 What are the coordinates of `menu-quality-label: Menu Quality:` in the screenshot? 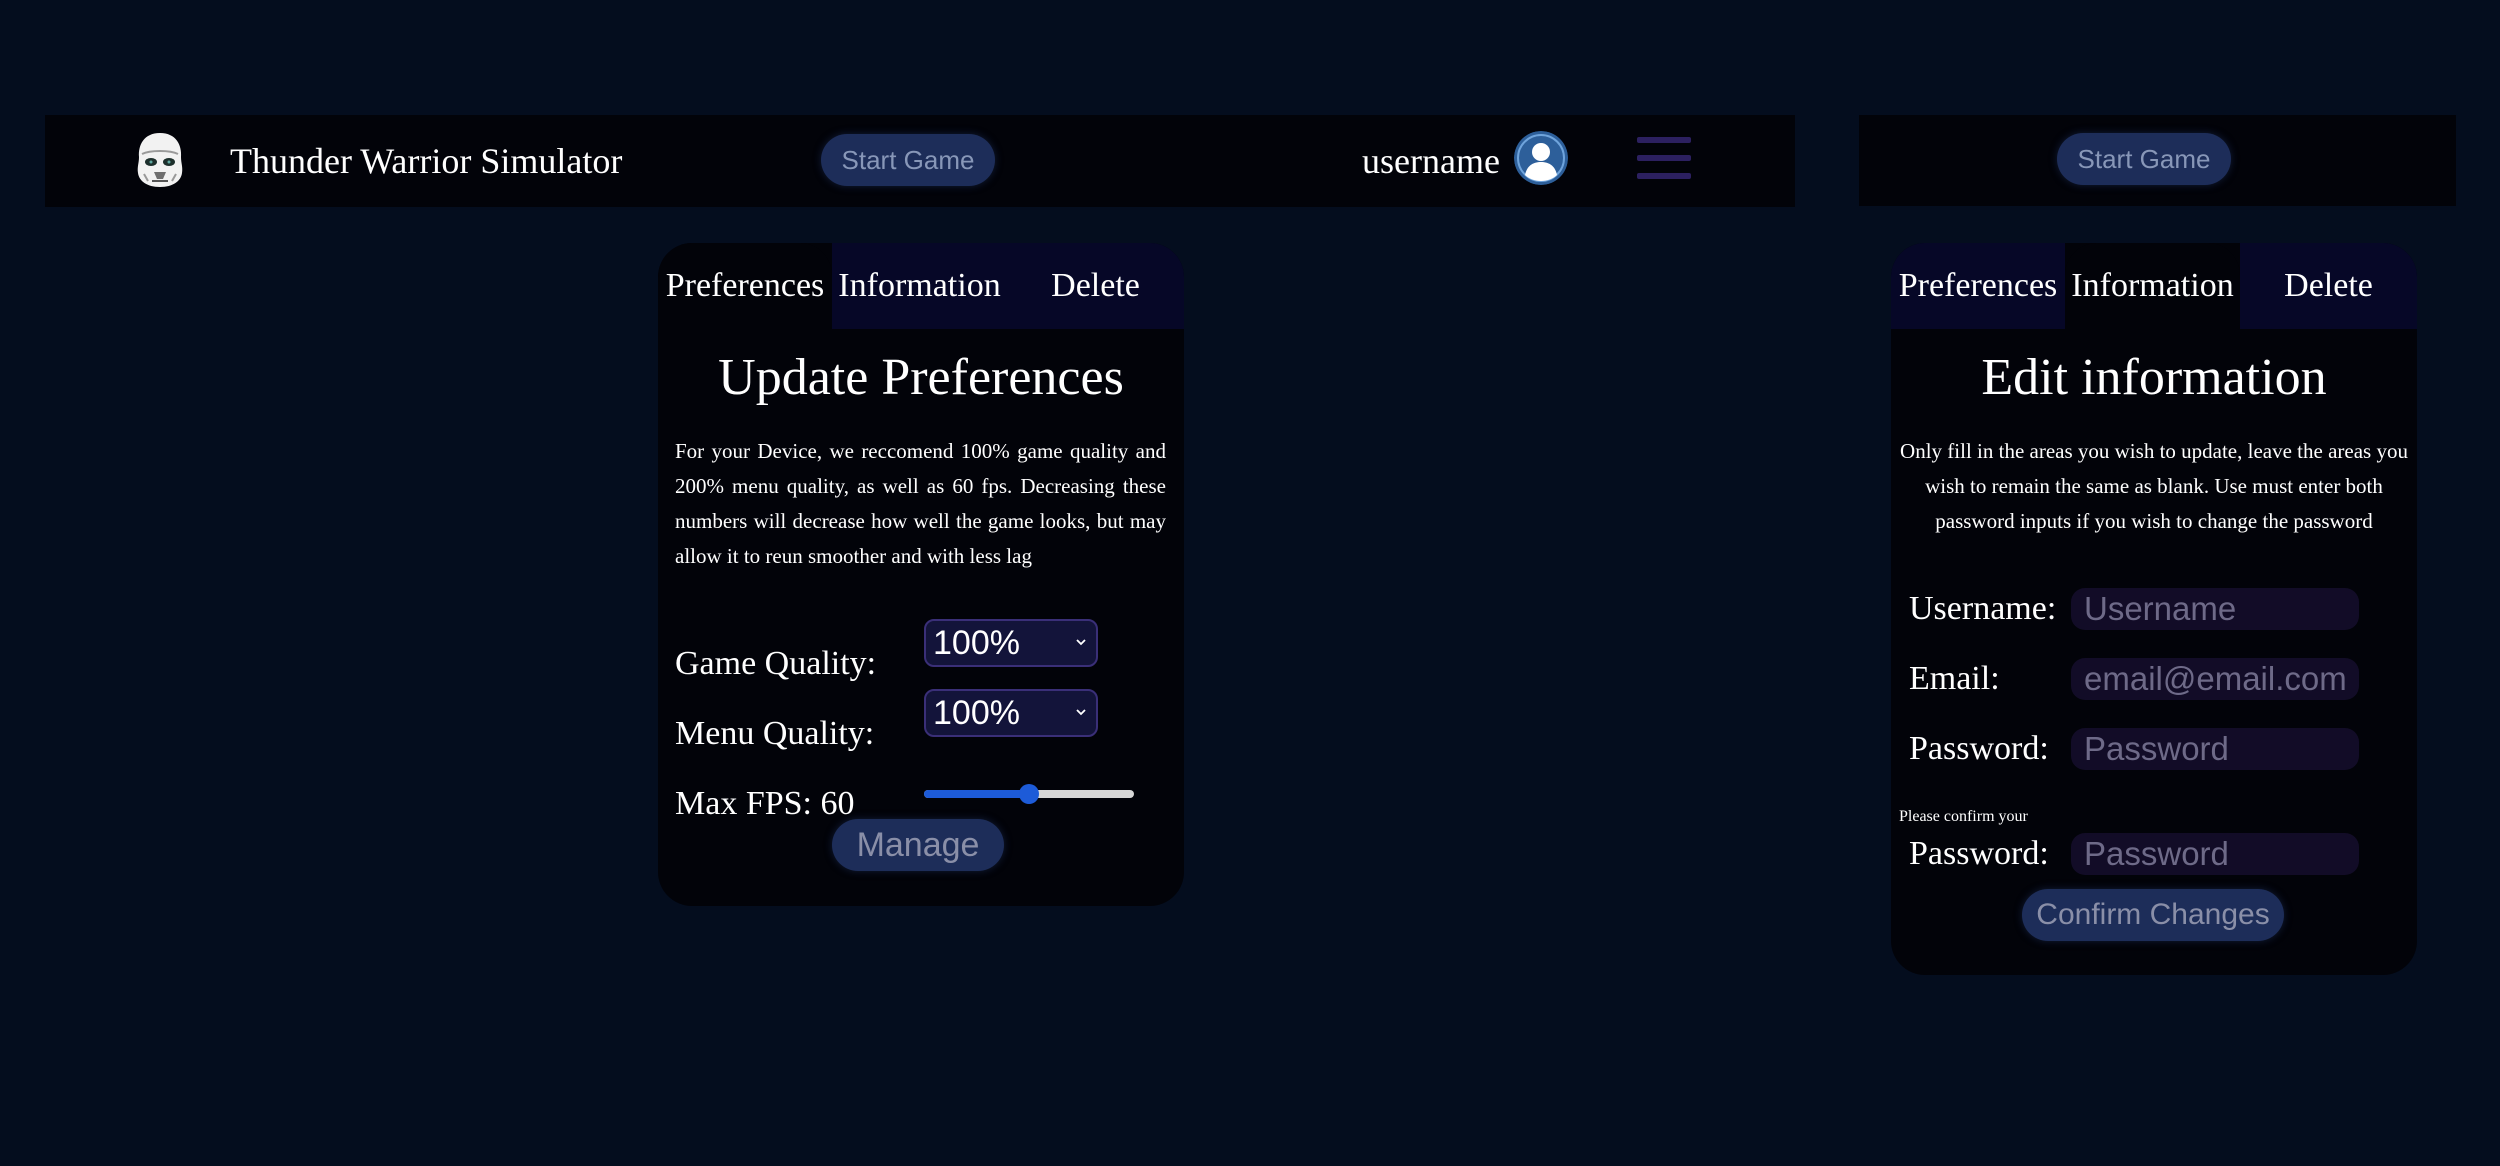 It's located at (775, 733).